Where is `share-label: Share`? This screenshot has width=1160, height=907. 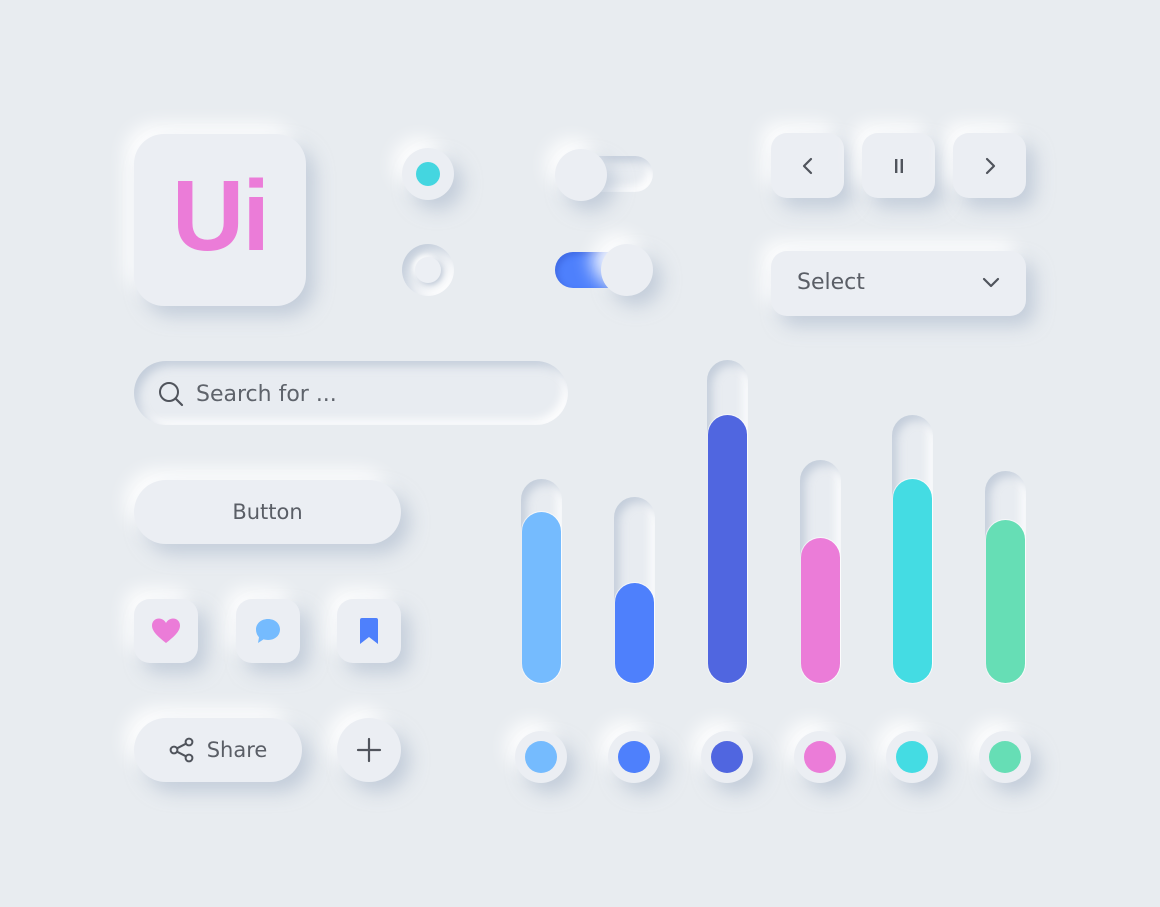 share-label: Share is located at coordinates (237, 750).